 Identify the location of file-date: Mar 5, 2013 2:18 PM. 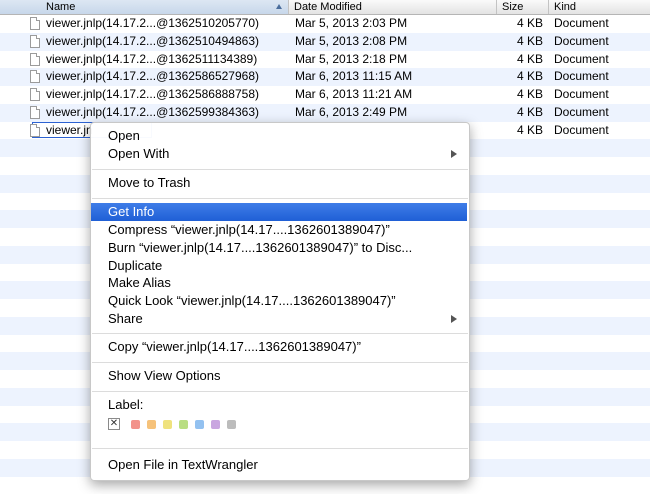
(395, 60).